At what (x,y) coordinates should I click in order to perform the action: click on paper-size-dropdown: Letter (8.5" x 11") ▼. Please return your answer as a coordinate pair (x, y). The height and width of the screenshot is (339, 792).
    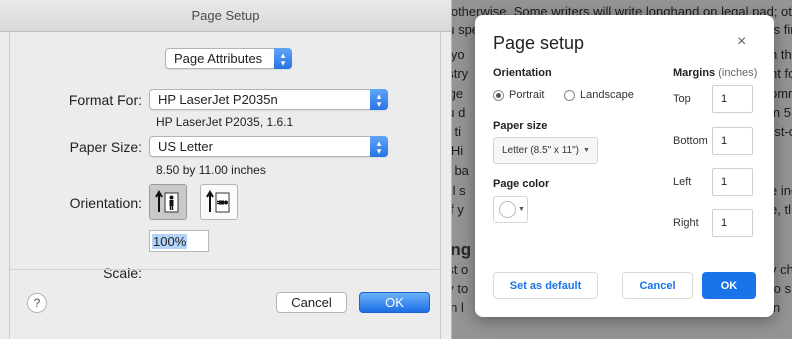
    Looking at the image, I should click on (545, 150).